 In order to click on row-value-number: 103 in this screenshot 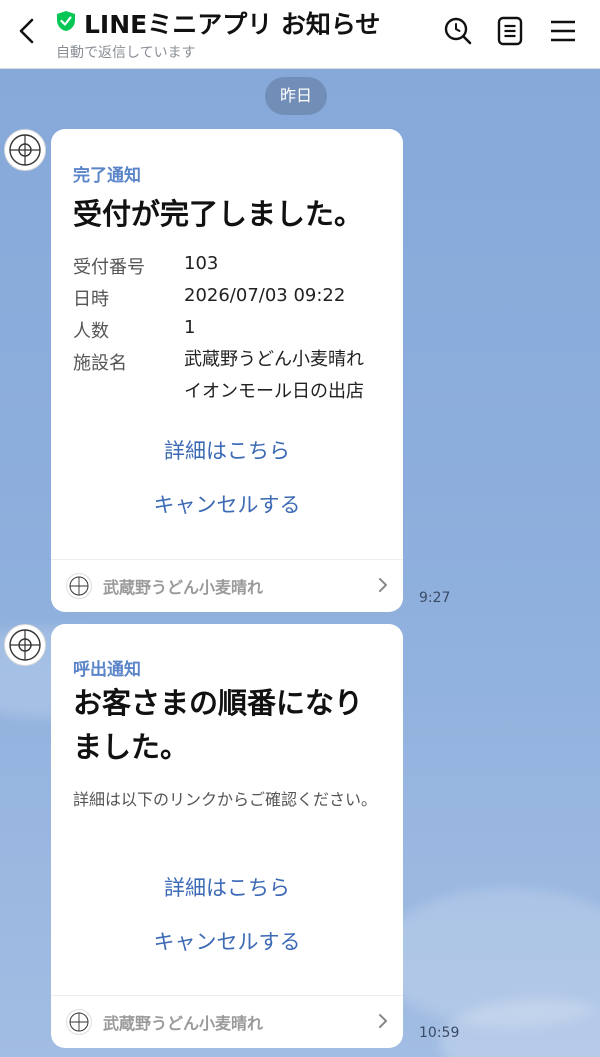, I will do `click(201, 263)`.